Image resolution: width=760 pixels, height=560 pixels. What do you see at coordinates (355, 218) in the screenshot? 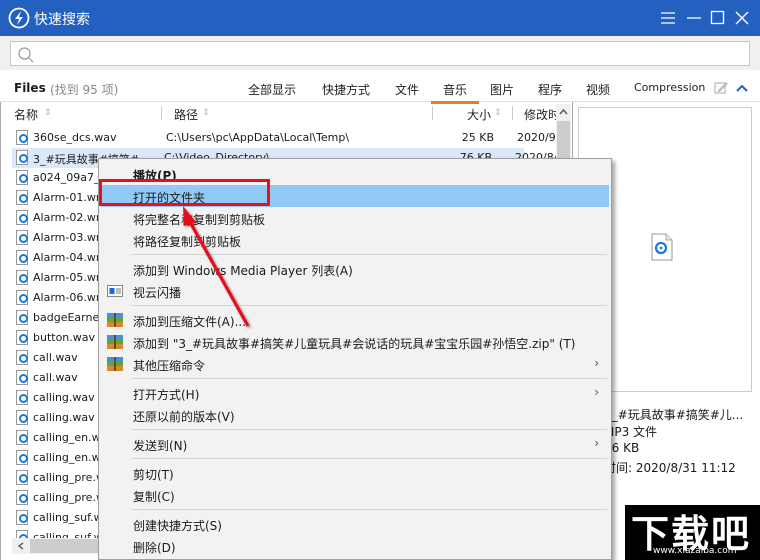
I see `menu-item: 将完整名称复制到剪贴板` at bounding box center [355, 218].